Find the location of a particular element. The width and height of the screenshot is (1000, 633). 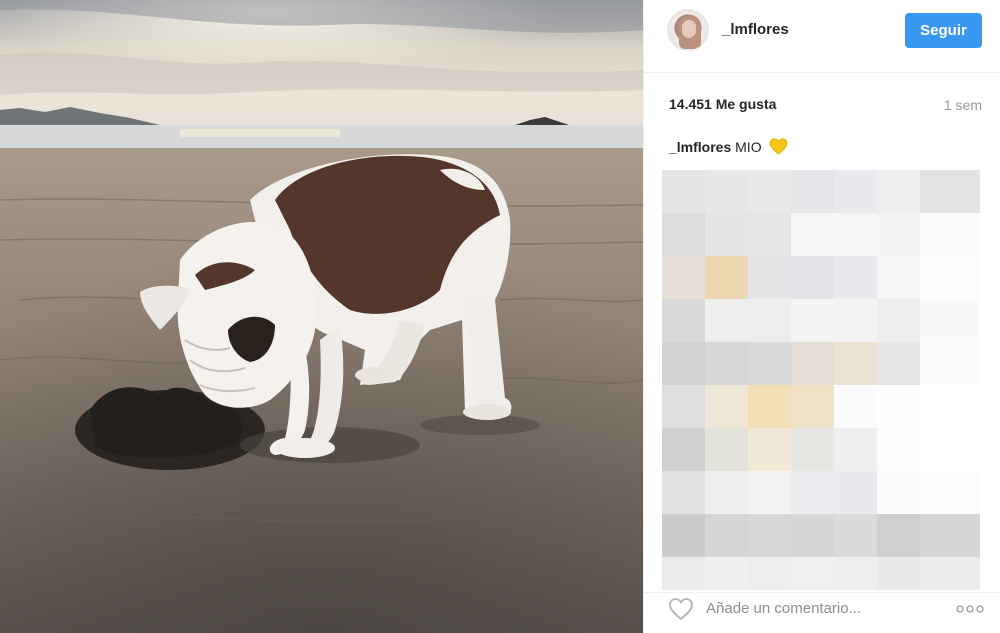

yellow-heart-icon is located at coordinates (778, 148).